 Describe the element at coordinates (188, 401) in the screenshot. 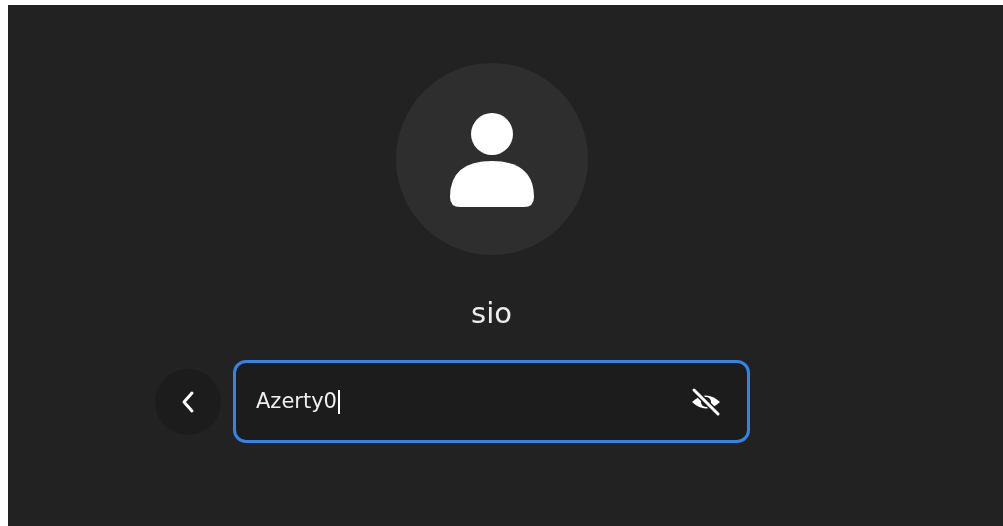

I see `back-icon` at that location.